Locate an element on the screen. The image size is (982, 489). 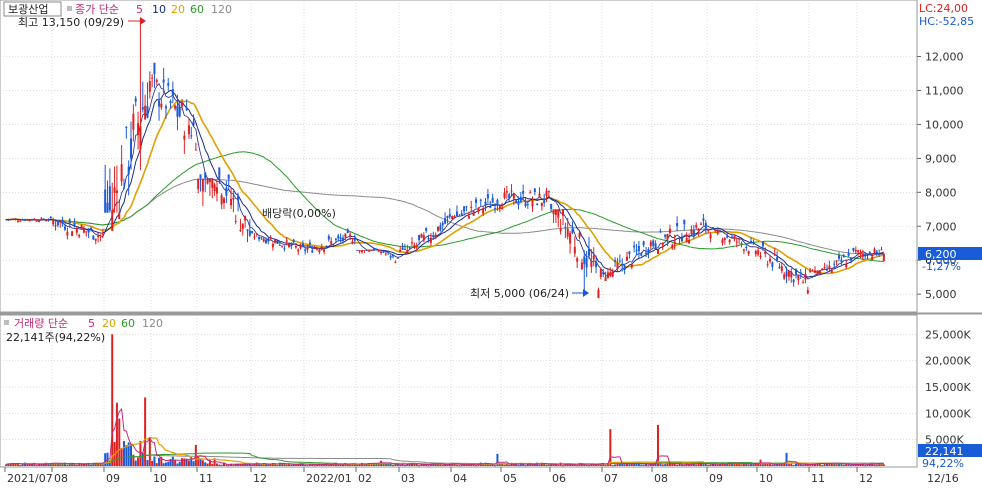
x-axis-label: 10 is located at coordinates (160, 478).